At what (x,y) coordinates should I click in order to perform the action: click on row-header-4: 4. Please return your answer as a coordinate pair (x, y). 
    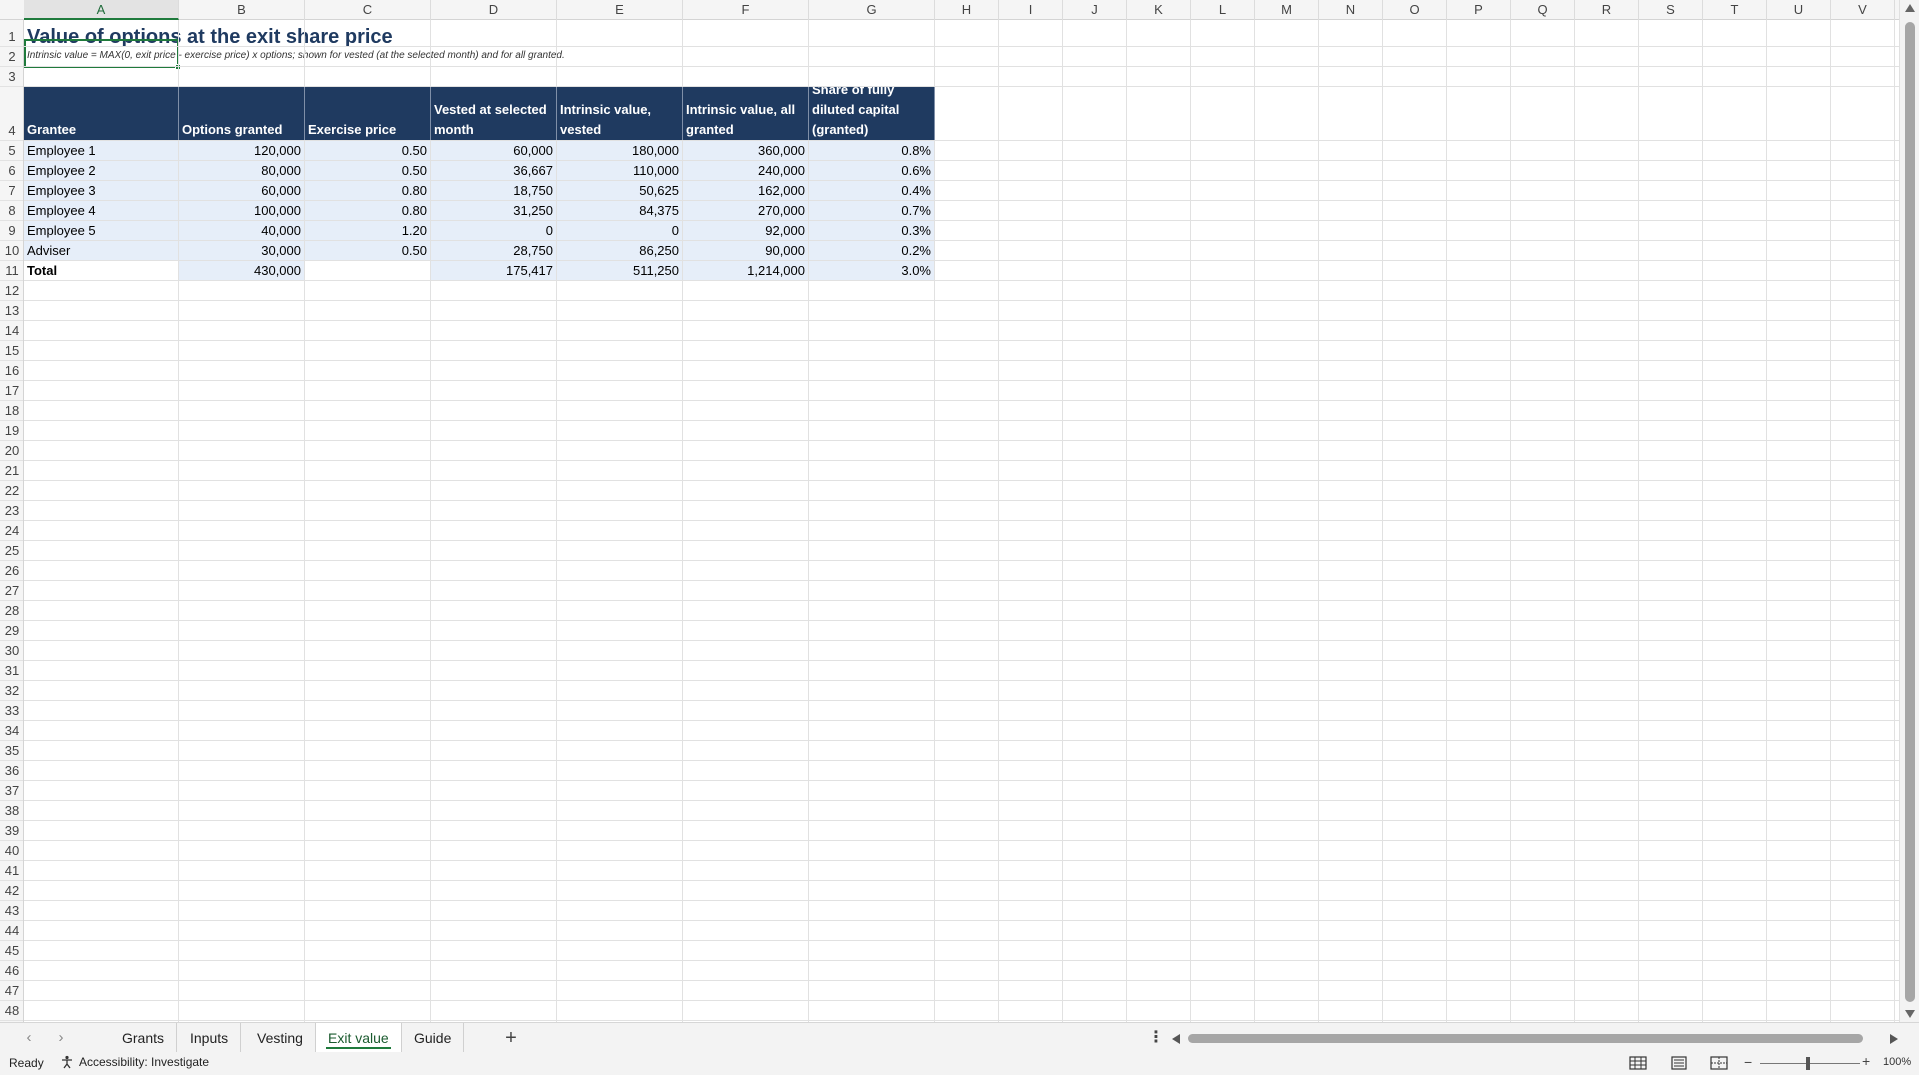
    Looking at the image, I should click on (11, 114).